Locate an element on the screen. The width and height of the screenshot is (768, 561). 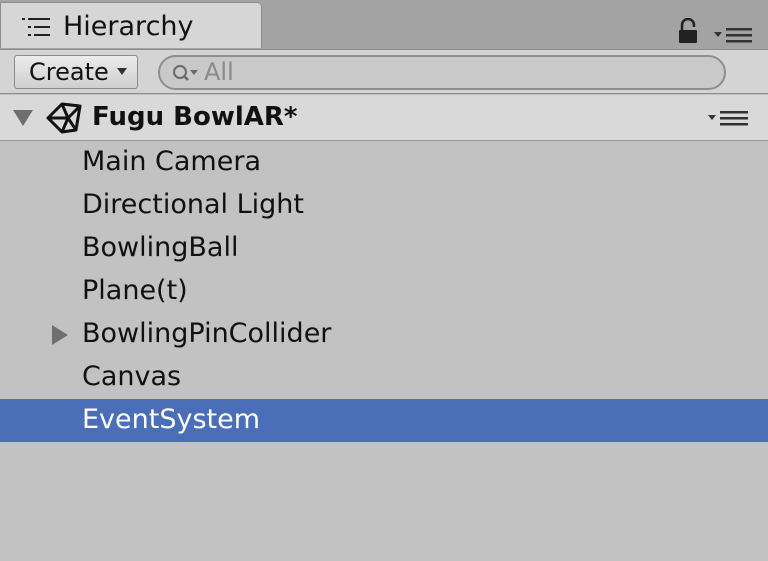
dropdown-caret-icon is located at coordinates (122, 71).